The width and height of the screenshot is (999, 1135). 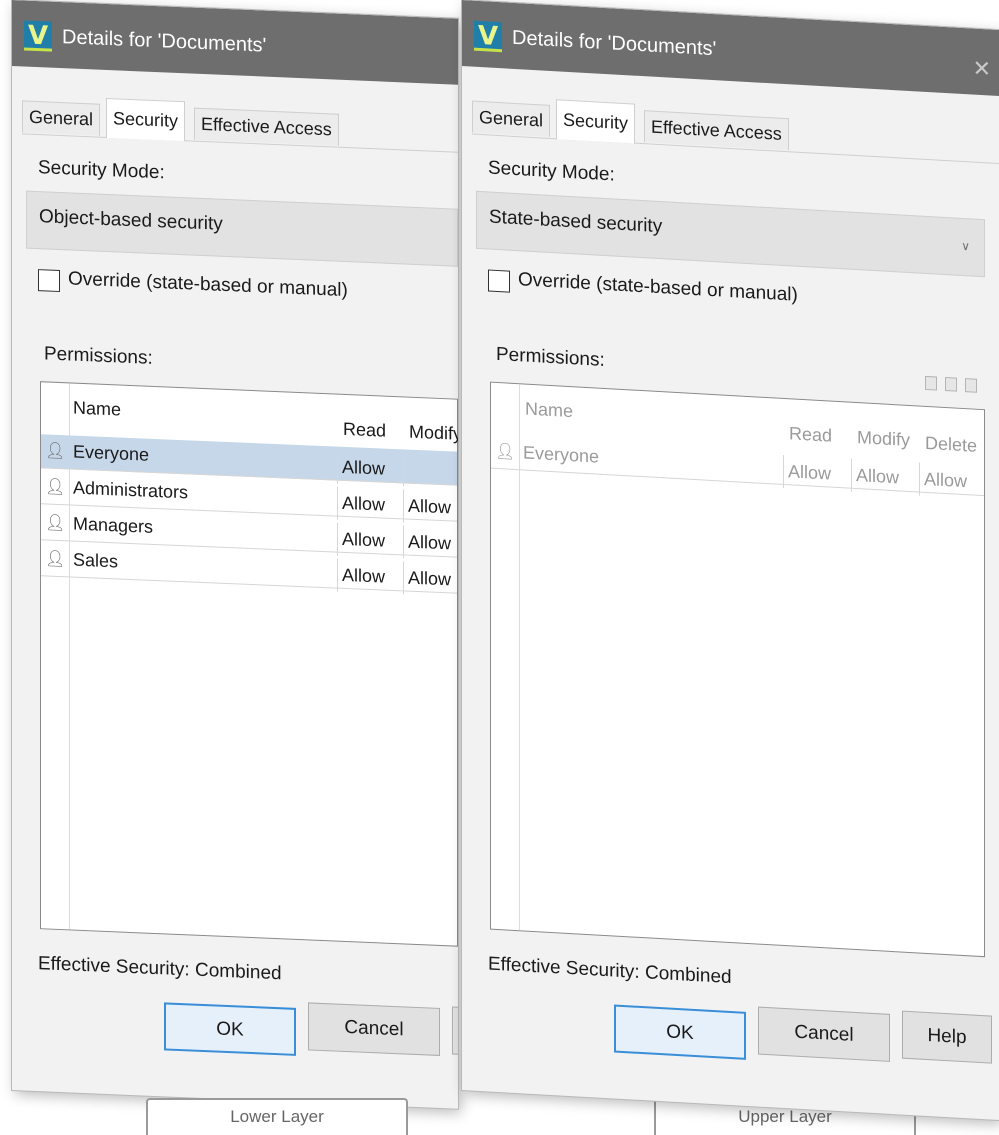 I want to click on security-mode-dropdown: Object-based security, so click(x=242, y=228).